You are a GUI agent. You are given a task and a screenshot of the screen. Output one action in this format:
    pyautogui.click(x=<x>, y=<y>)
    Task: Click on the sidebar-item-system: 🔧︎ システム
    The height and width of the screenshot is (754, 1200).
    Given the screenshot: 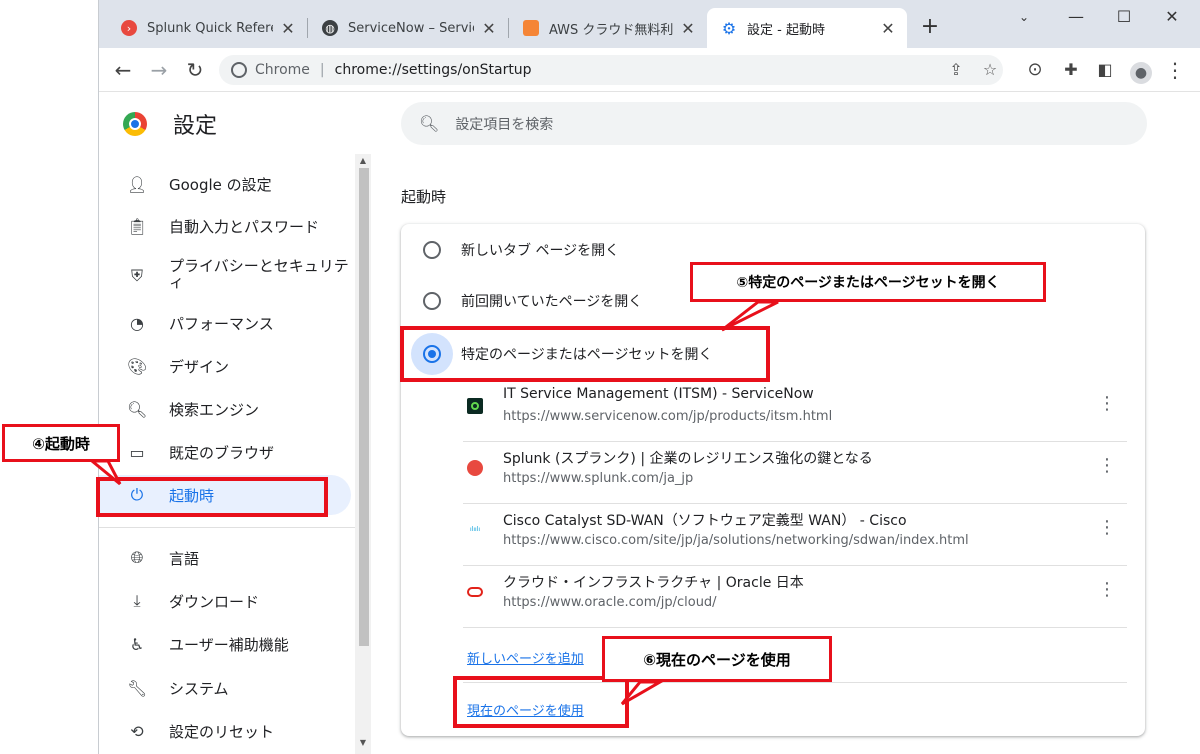 What is the action you would take?
    pyautogui.click(x=225, y=688)
    